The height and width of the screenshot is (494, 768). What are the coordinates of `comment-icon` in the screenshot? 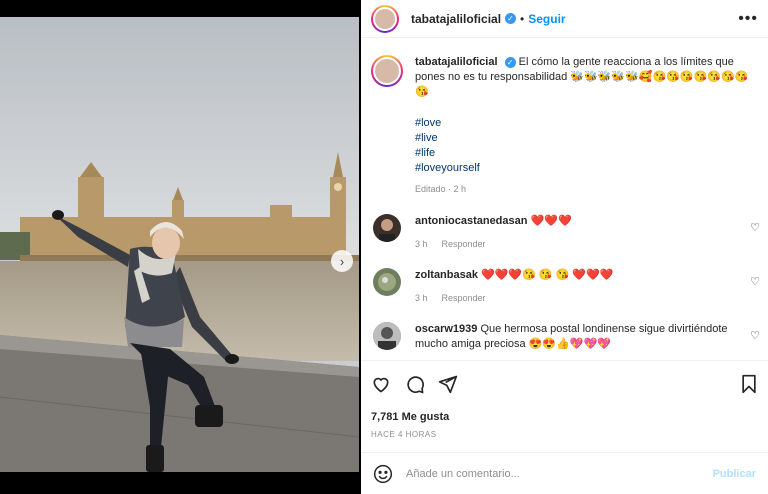 It's located at (415, 384).